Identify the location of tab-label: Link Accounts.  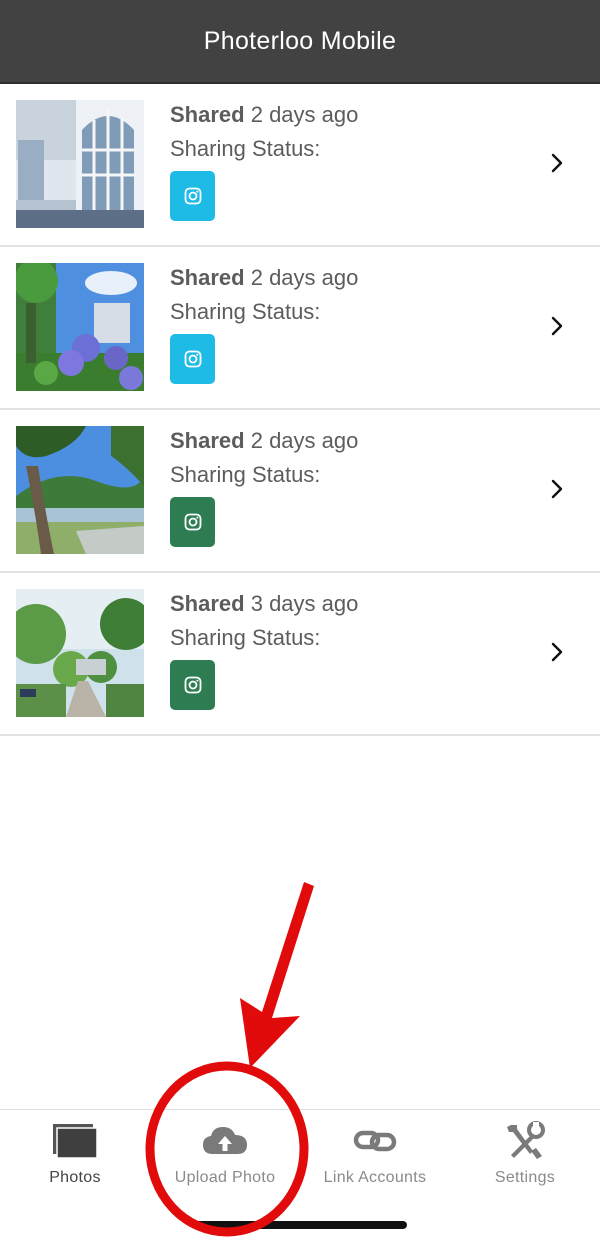
(375, 1177).